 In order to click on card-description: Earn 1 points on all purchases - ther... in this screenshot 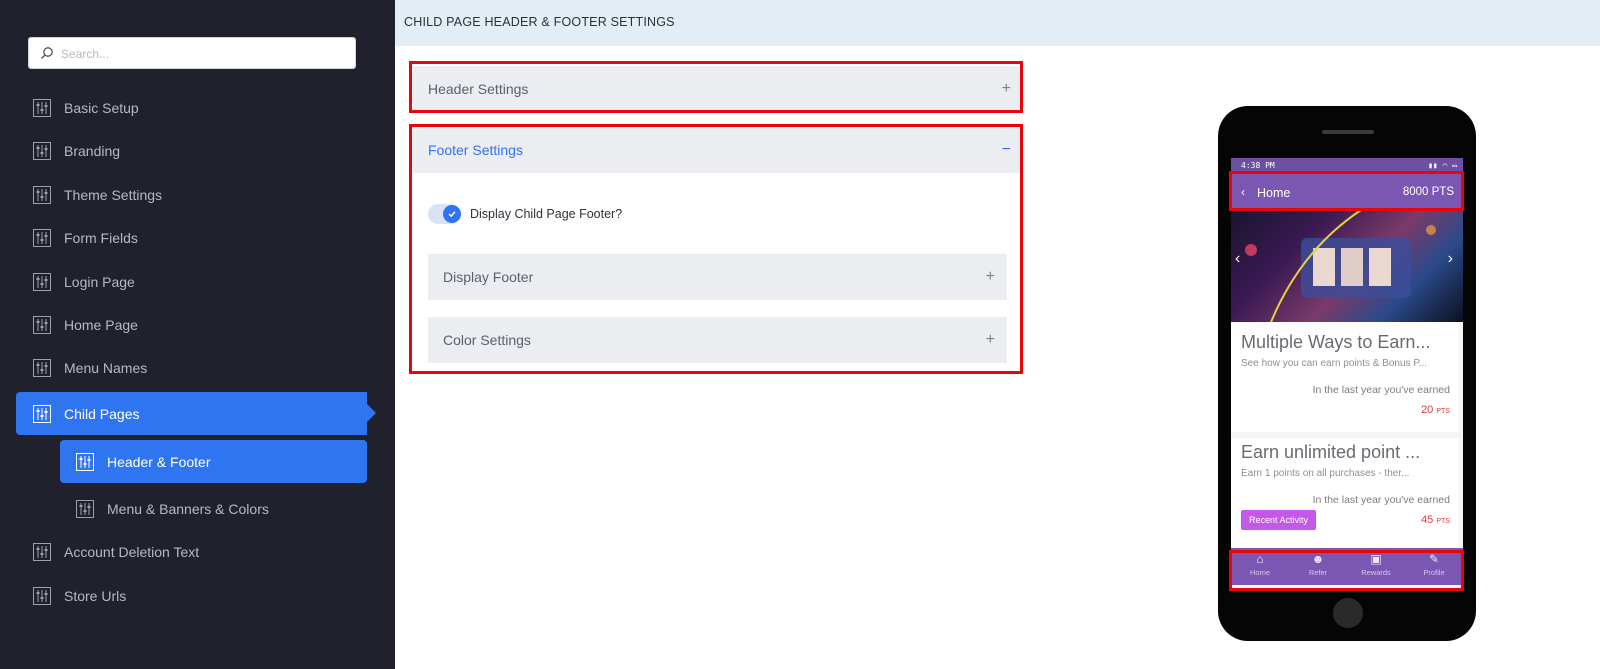, I will do `click(1325, 473)`.